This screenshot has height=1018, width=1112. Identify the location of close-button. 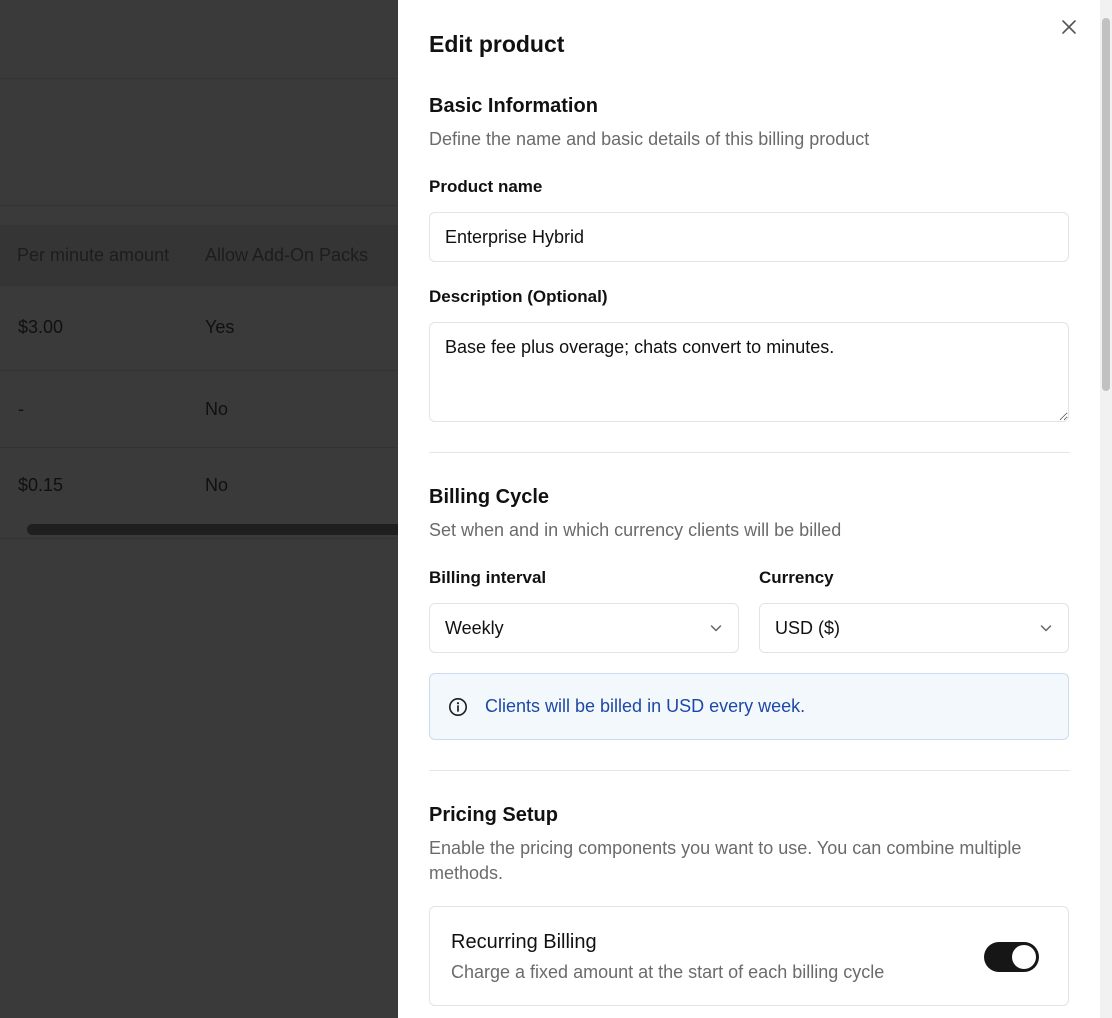
(1069, 27).